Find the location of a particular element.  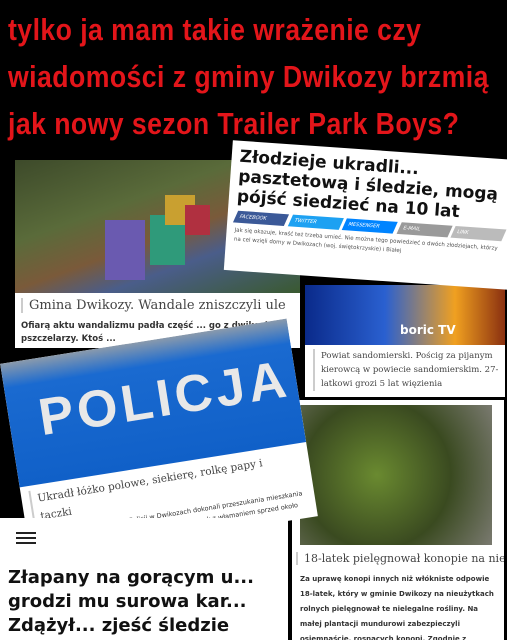

share-link-button: Link is located at coordinates (478, 233).